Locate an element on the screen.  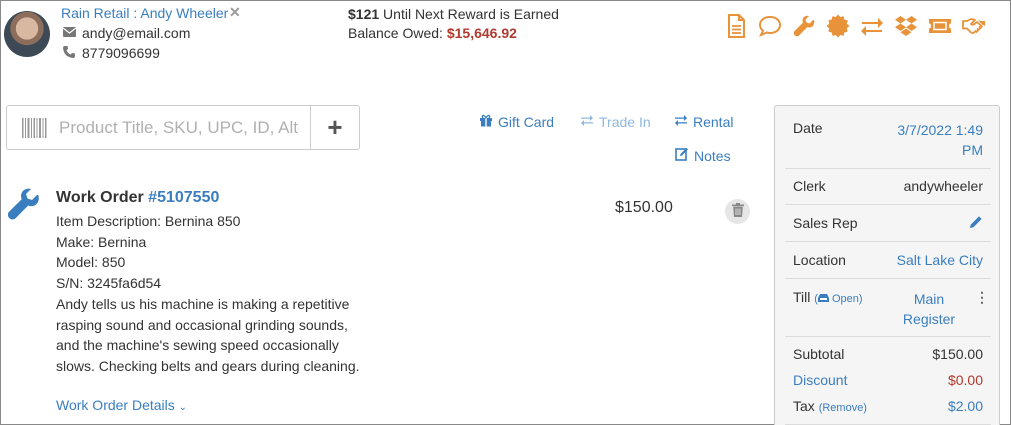
location-label: Location is located at coordinates (819, 260).